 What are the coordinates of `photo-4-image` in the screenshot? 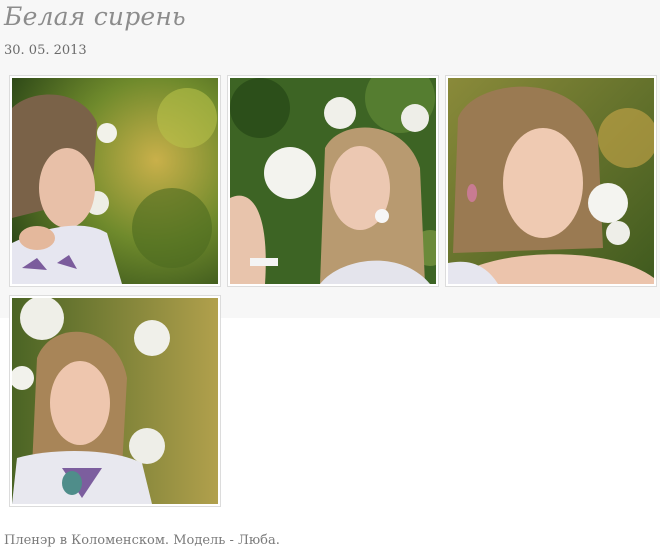 It's located at (115, 401).